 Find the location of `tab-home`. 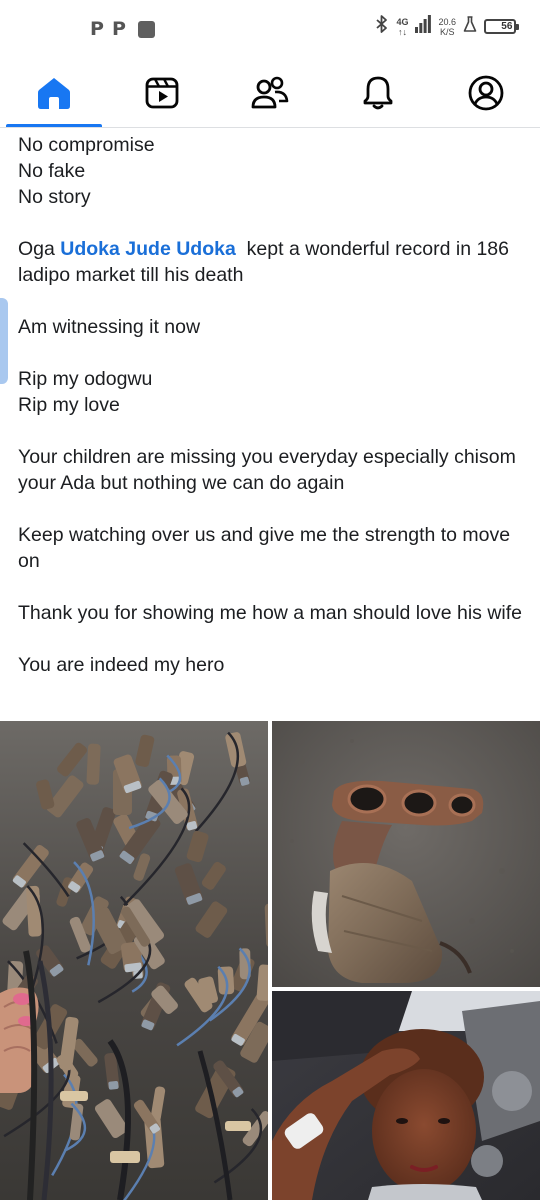

tab-home is located at coordinates (54, 92).